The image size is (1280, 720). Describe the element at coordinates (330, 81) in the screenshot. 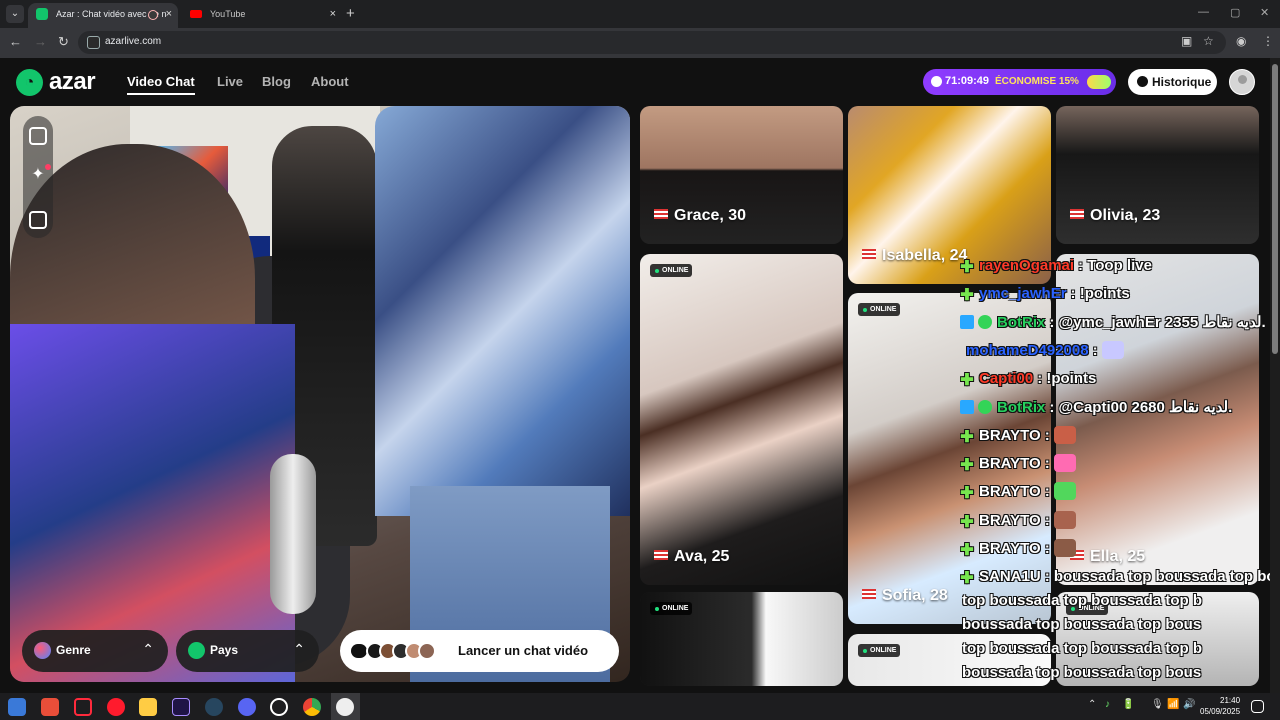

I see `nav-about: About` at that location.